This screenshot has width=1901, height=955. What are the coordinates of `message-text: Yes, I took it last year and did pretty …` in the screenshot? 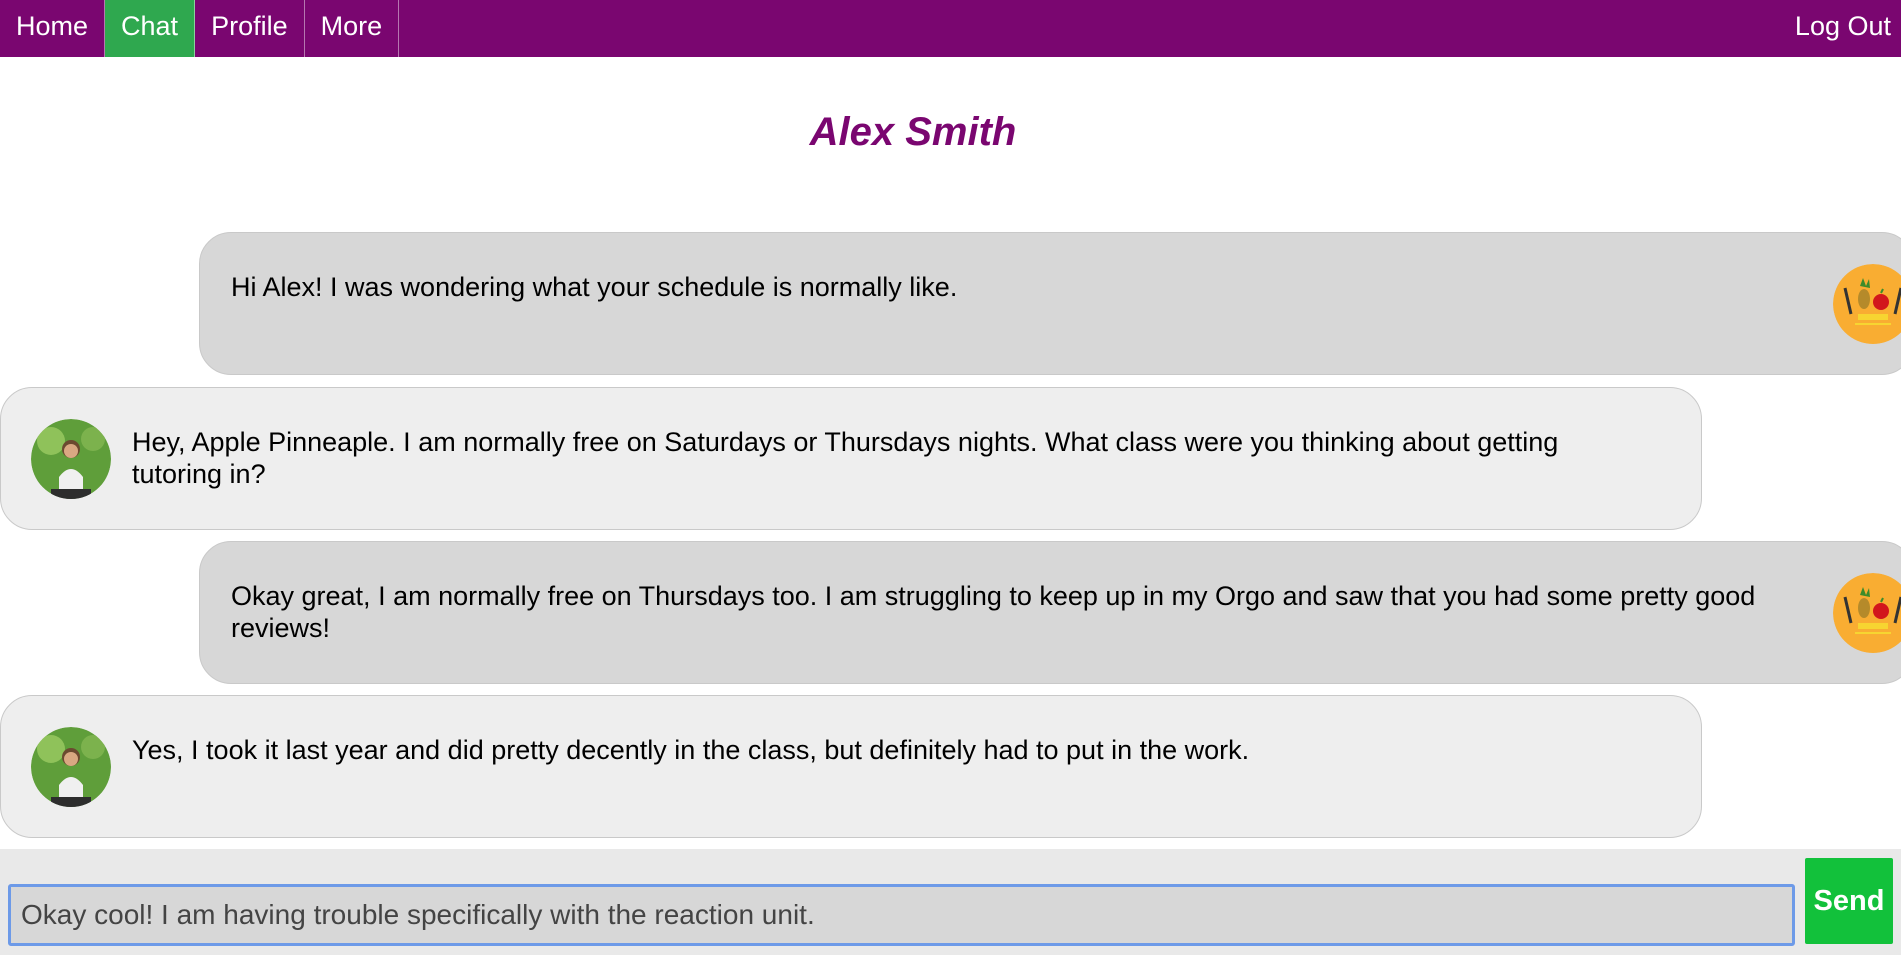 It's located at (691, 750).